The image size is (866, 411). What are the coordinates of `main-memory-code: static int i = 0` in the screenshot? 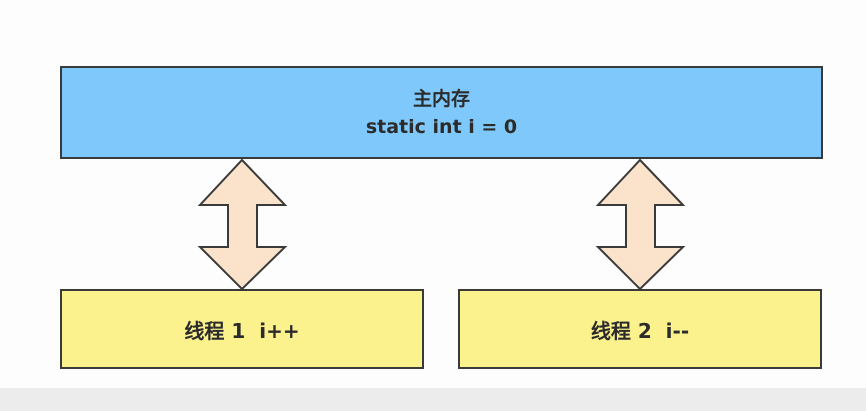 It's located at (441, 126).